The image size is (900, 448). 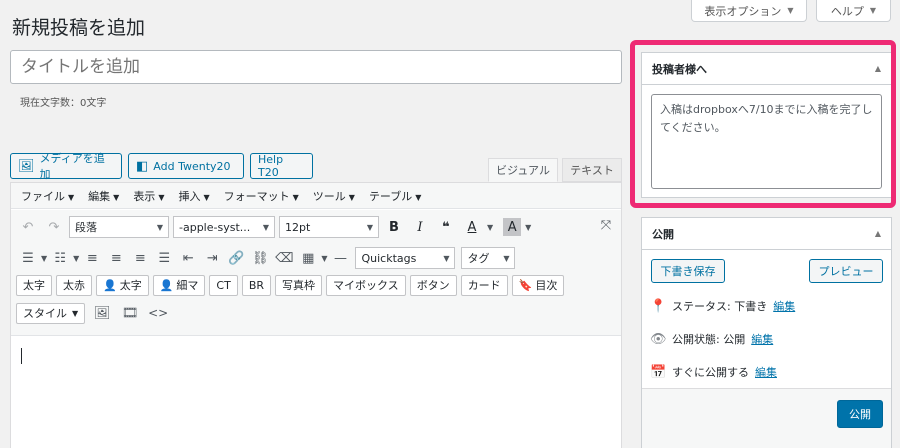 What do you see at coordinates (261, 196) in the screenshot?
I see `menu-format: フォーマット ▼` at bounding box center [261, 196].